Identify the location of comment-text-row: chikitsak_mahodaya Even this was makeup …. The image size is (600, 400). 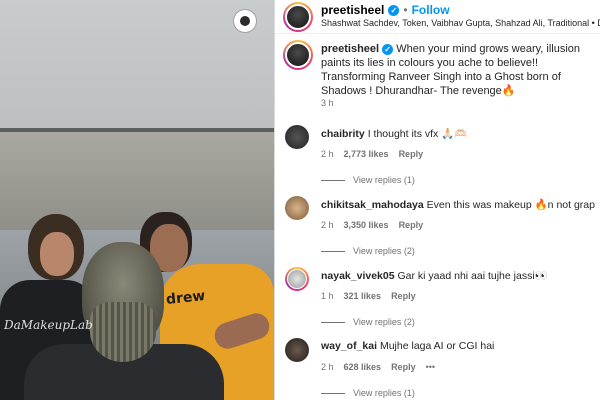
(458, 204).